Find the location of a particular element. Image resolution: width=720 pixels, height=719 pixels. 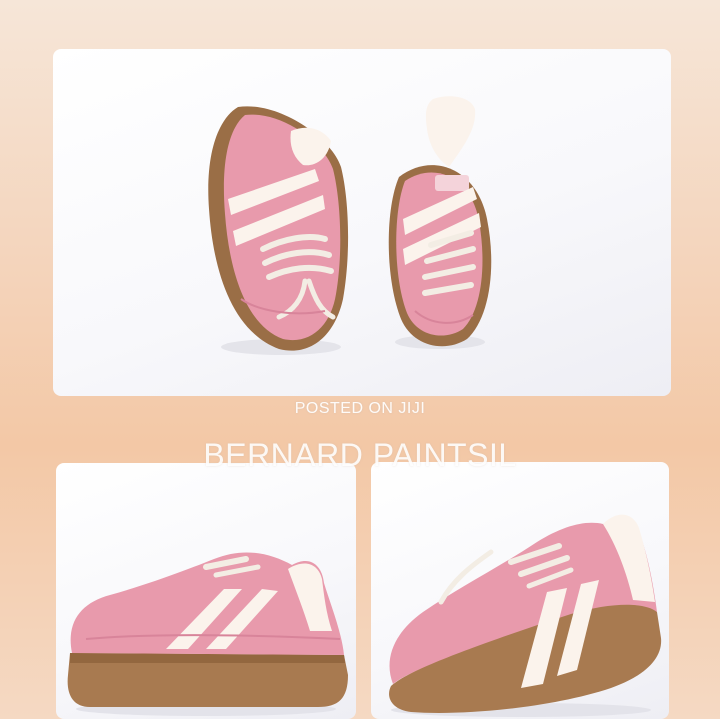

left-shoe is located at coordinates (278, 228).